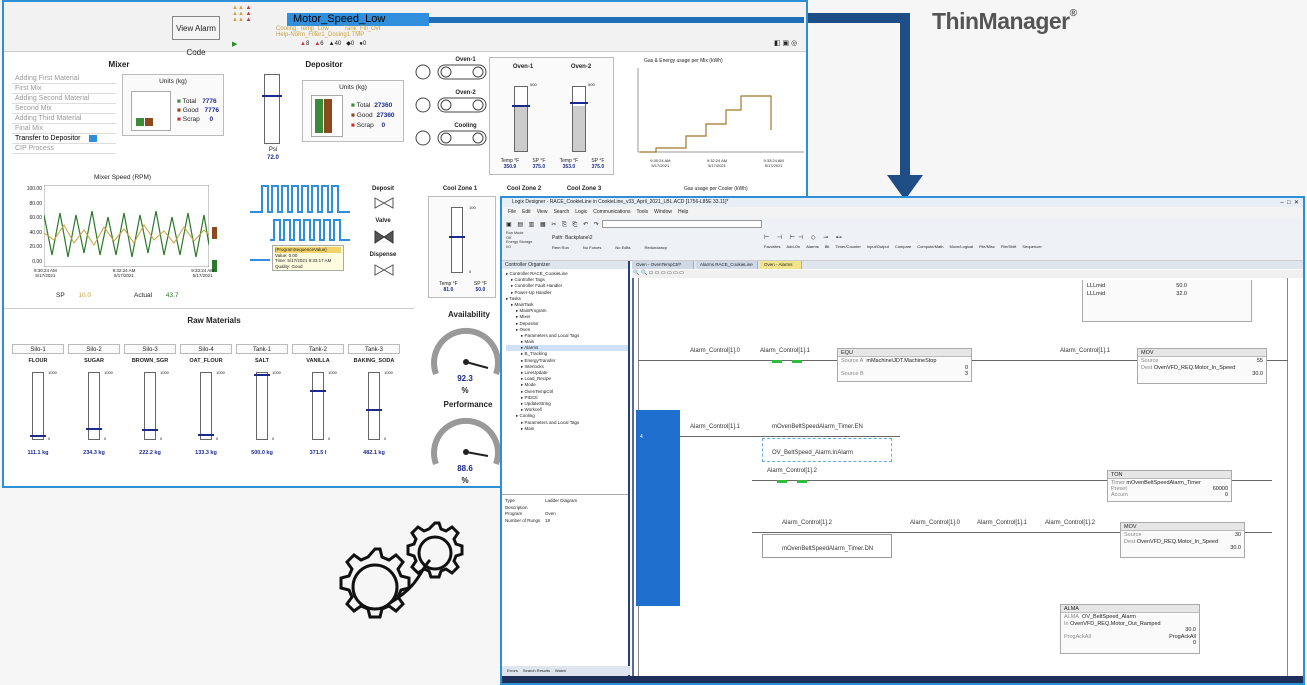 This screenshot has height=685, width=1307. What do you see at coordinates (64, 119) in the screenshot?
I see `mixer-step: Adding Third Material` at bounding box center [64, 119].